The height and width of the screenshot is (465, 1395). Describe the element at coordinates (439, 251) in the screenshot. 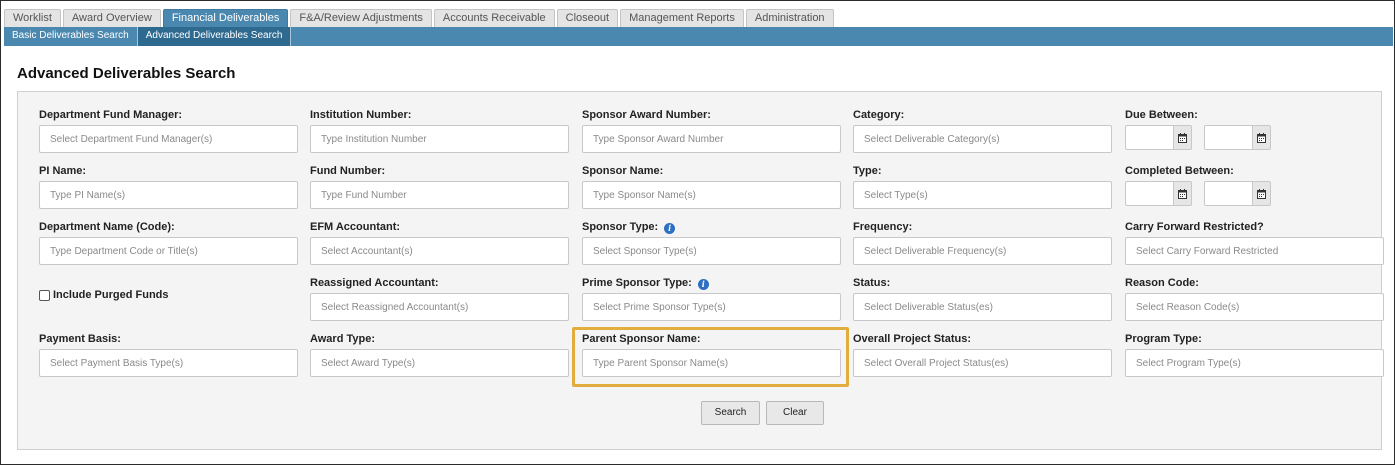

I see `efm-accountant-input` at that location.